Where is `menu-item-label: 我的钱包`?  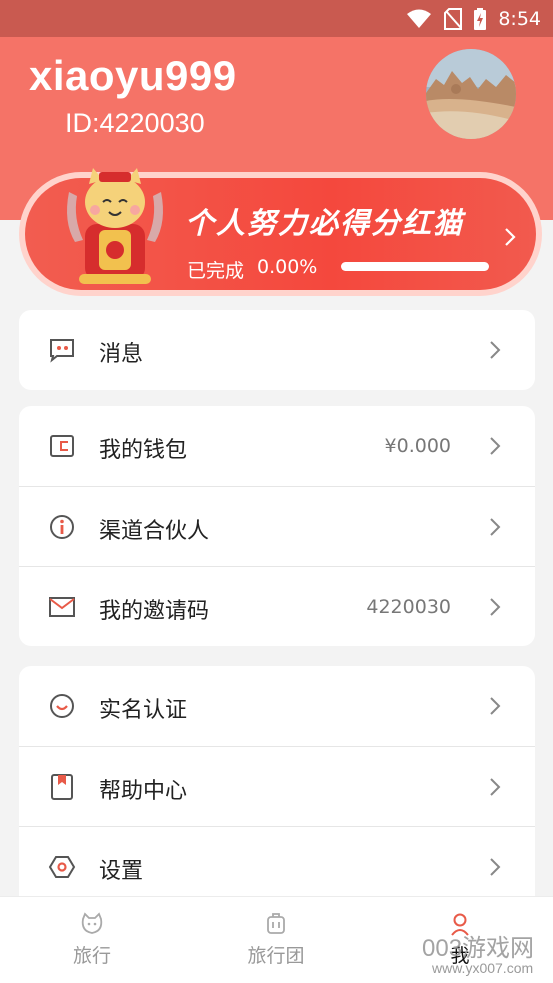
menu-item-label: 我的钱包 is located at coordinates (143, 450).